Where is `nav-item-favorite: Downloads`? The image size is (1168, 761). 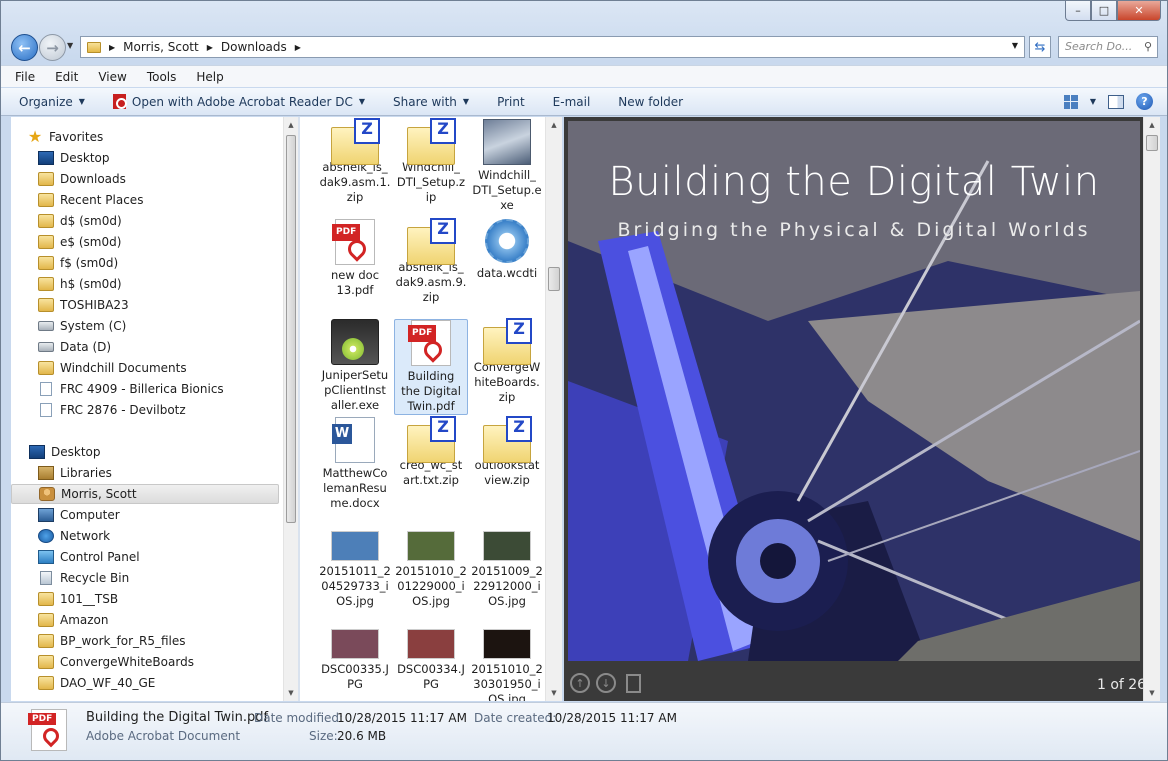 nav-item-favorite: Downloads is located at coordinates (145, 179).